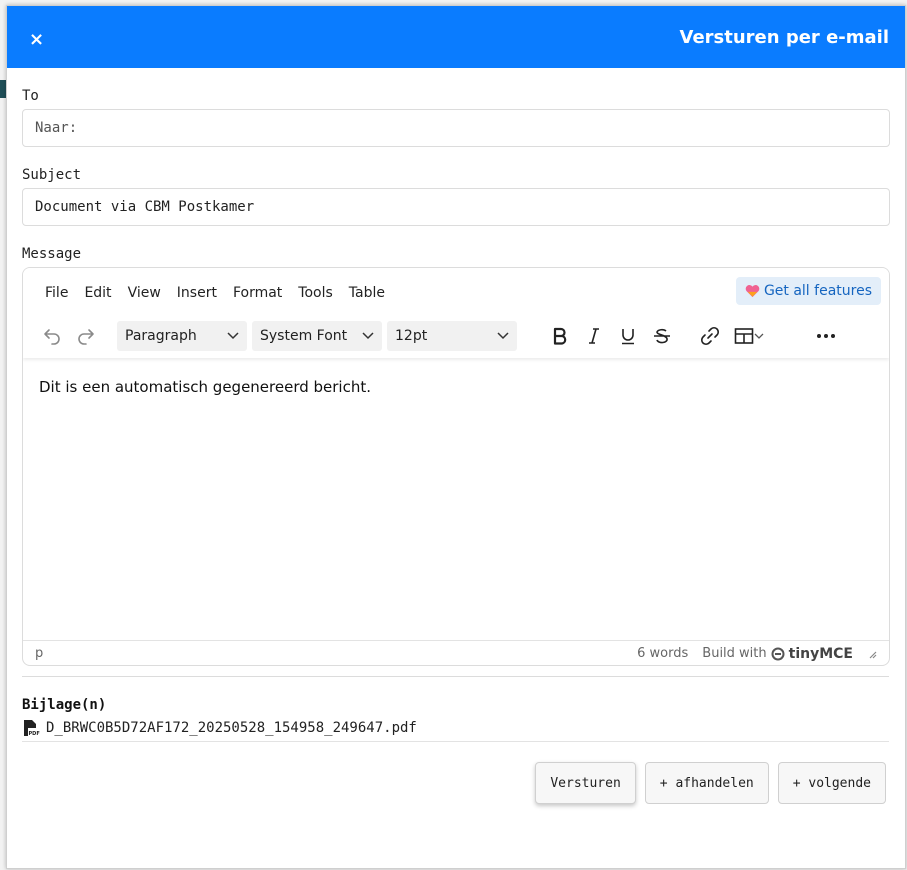 This screenshot has width=907, height=870. I want to click on redo-button, so click(86, 336).